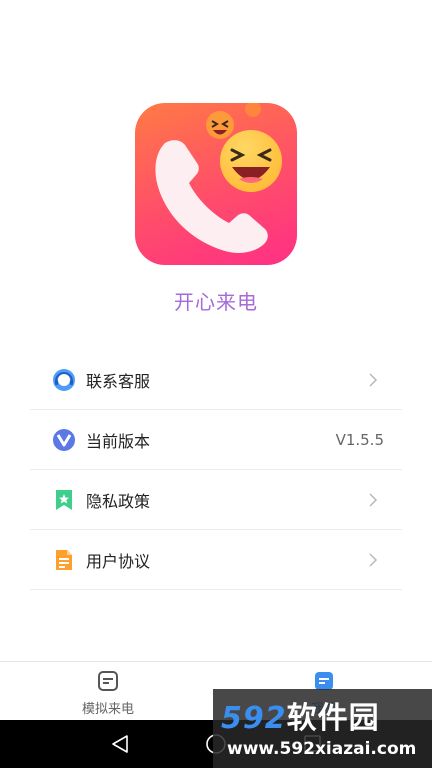  What do you see at coordinates (64, 500) in the screenshot?
I see `bookmark-star-icon` at bounding box center [64, 500].